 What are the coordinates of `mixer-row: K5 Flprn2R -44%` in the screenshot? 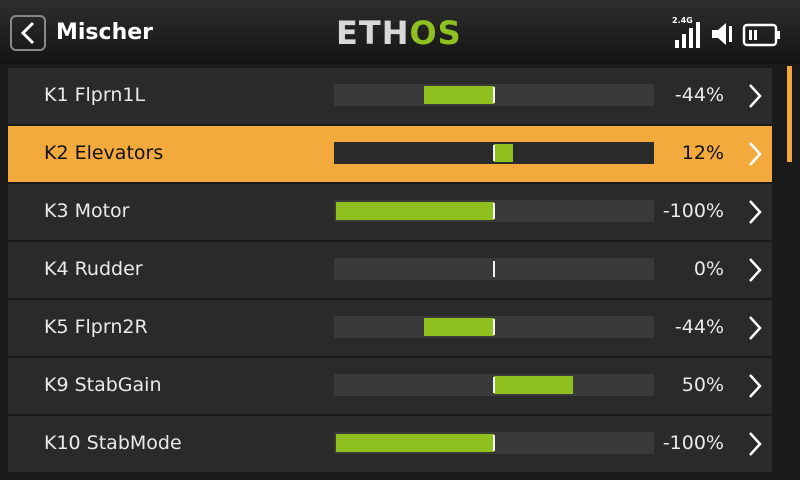 It's located at (390, 328).